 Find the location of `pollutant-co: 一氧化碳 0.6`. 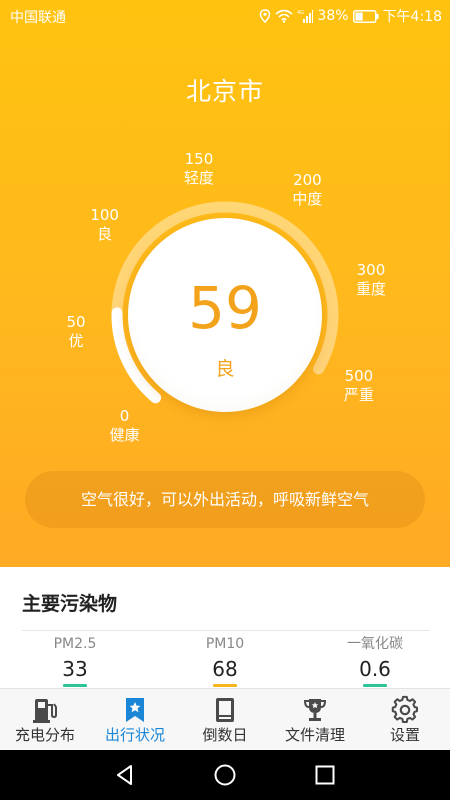

pollutant-co: 一氧化碳 0.6 is located at coordinates (375, 660).